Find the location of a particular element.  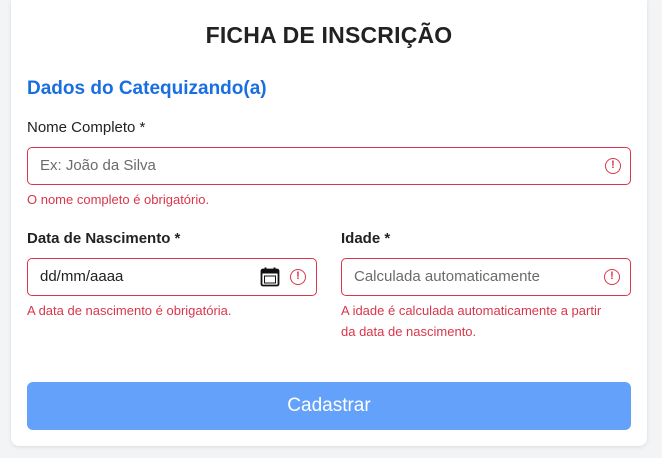

name-label: Nome Completo * is located at coordinates (86, 127).